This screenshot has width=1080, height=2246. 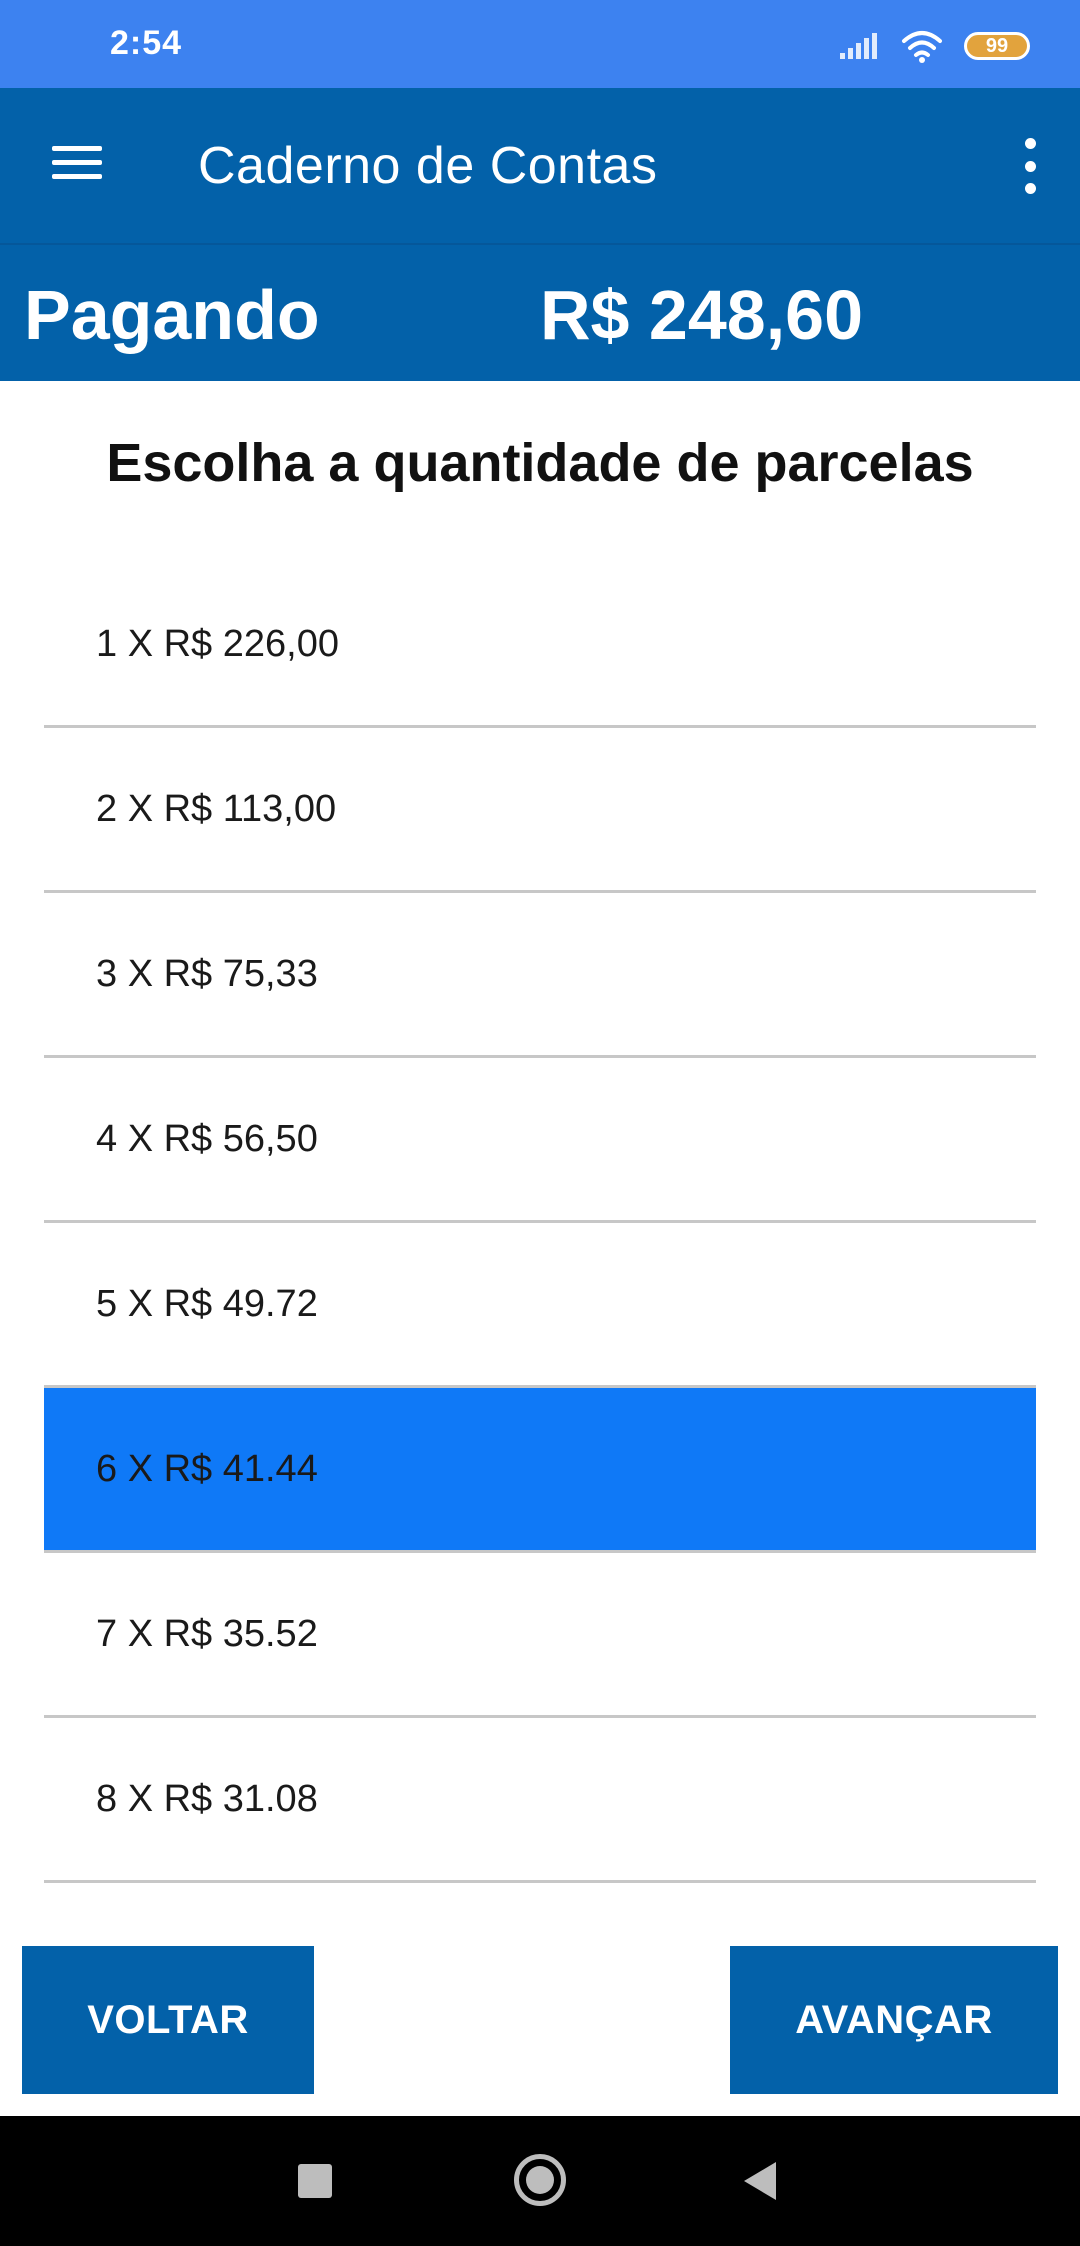 What do you see at coordinates (540, 975) in the screenshot?
I see `installment-option: 3 X R$ 75,33` at bounding box center [540, 975].